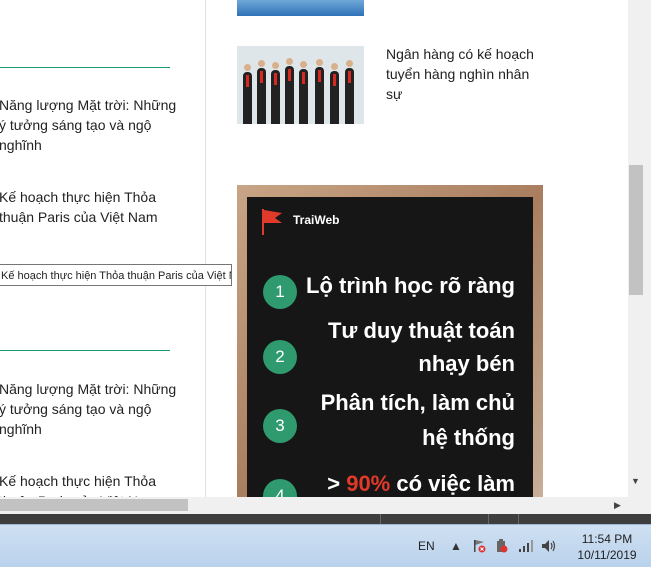  What do you see at coordinates (617, 505) in the screenshot?
I see `scroll-right-arrow-icon: ▶` at bounding box center [617, 505].